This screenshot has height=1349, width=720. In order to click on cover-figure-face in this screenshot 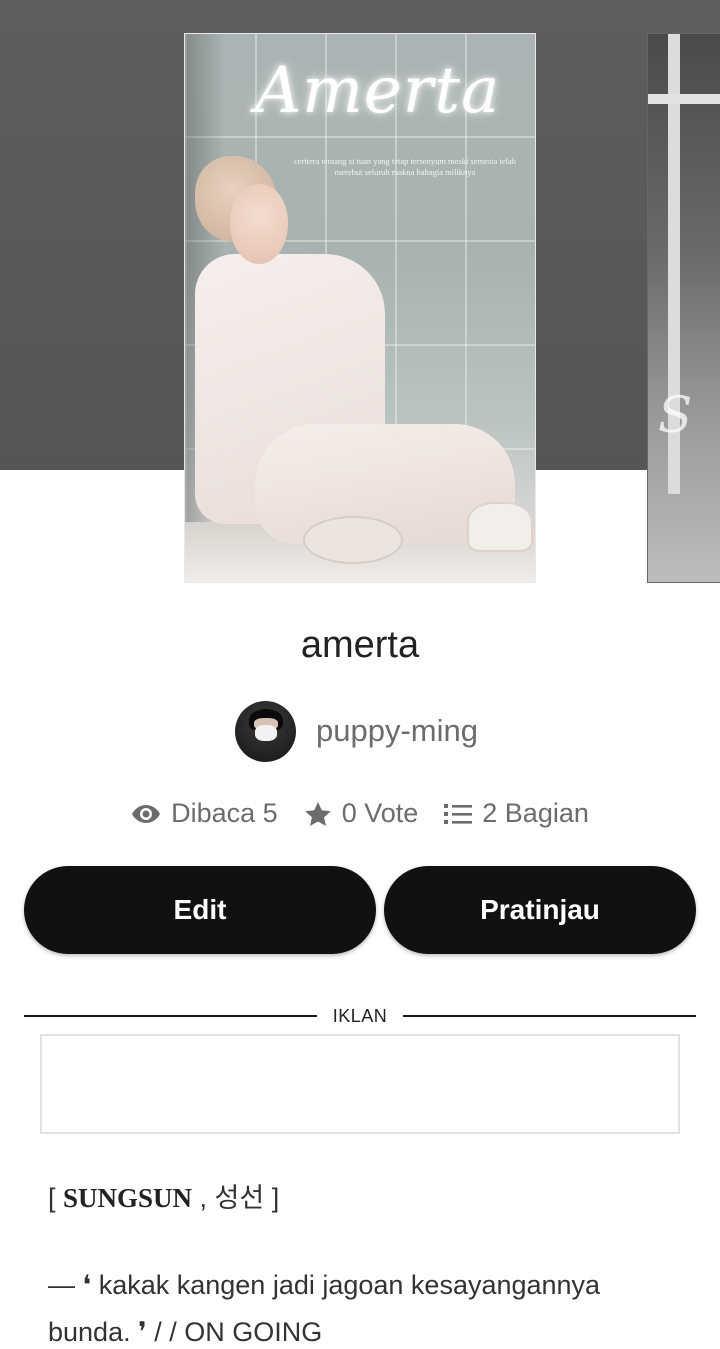, I will do `click(259, 224)`.